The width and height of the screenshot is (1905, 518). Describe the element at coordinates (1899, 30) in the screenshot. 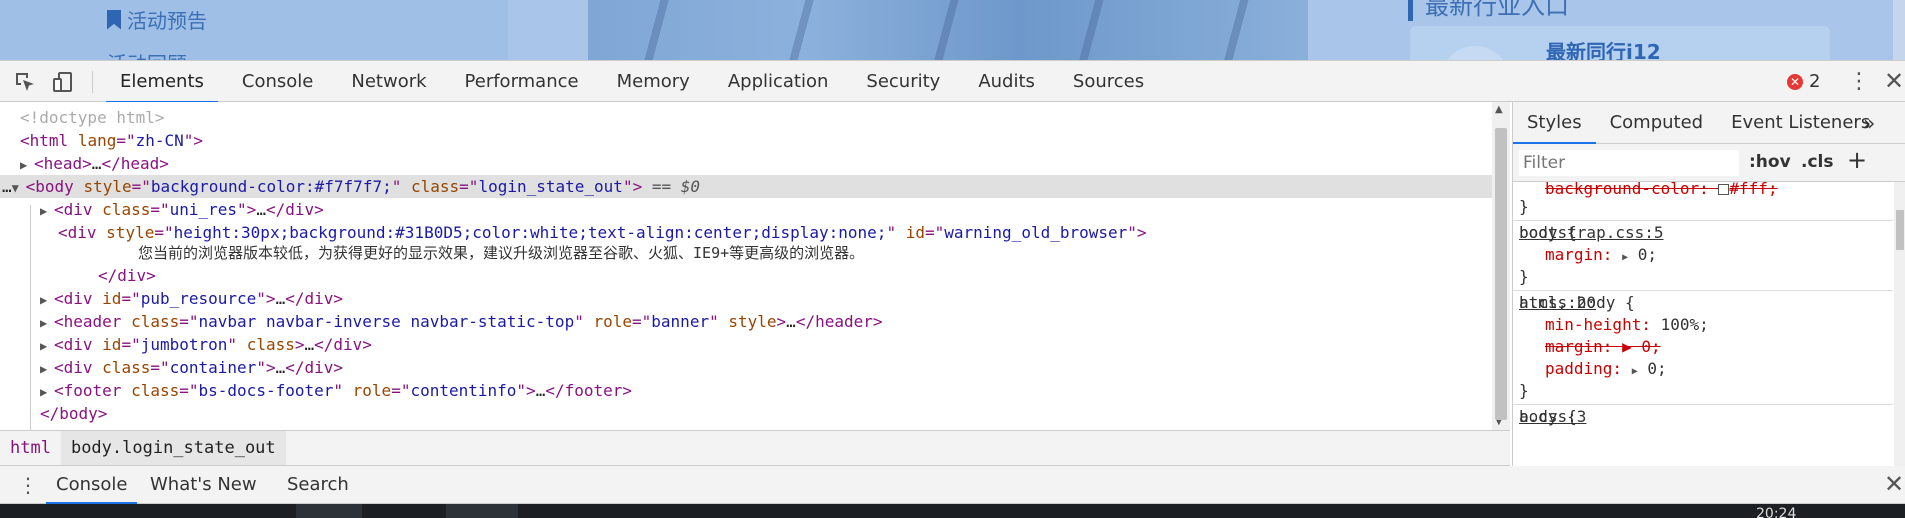

I see `webpage-scrollbar` at that location.